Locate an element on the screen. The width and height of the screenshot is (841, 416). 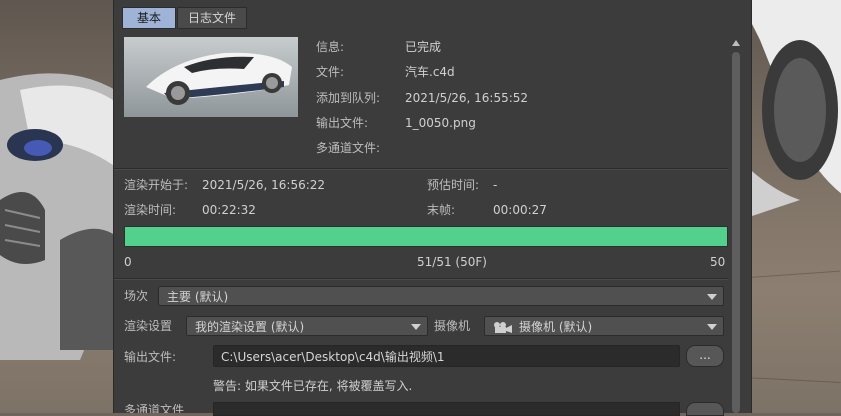
render-start-value: 2021/5/26, 16:56:22 is located at coordinates (264, 185).